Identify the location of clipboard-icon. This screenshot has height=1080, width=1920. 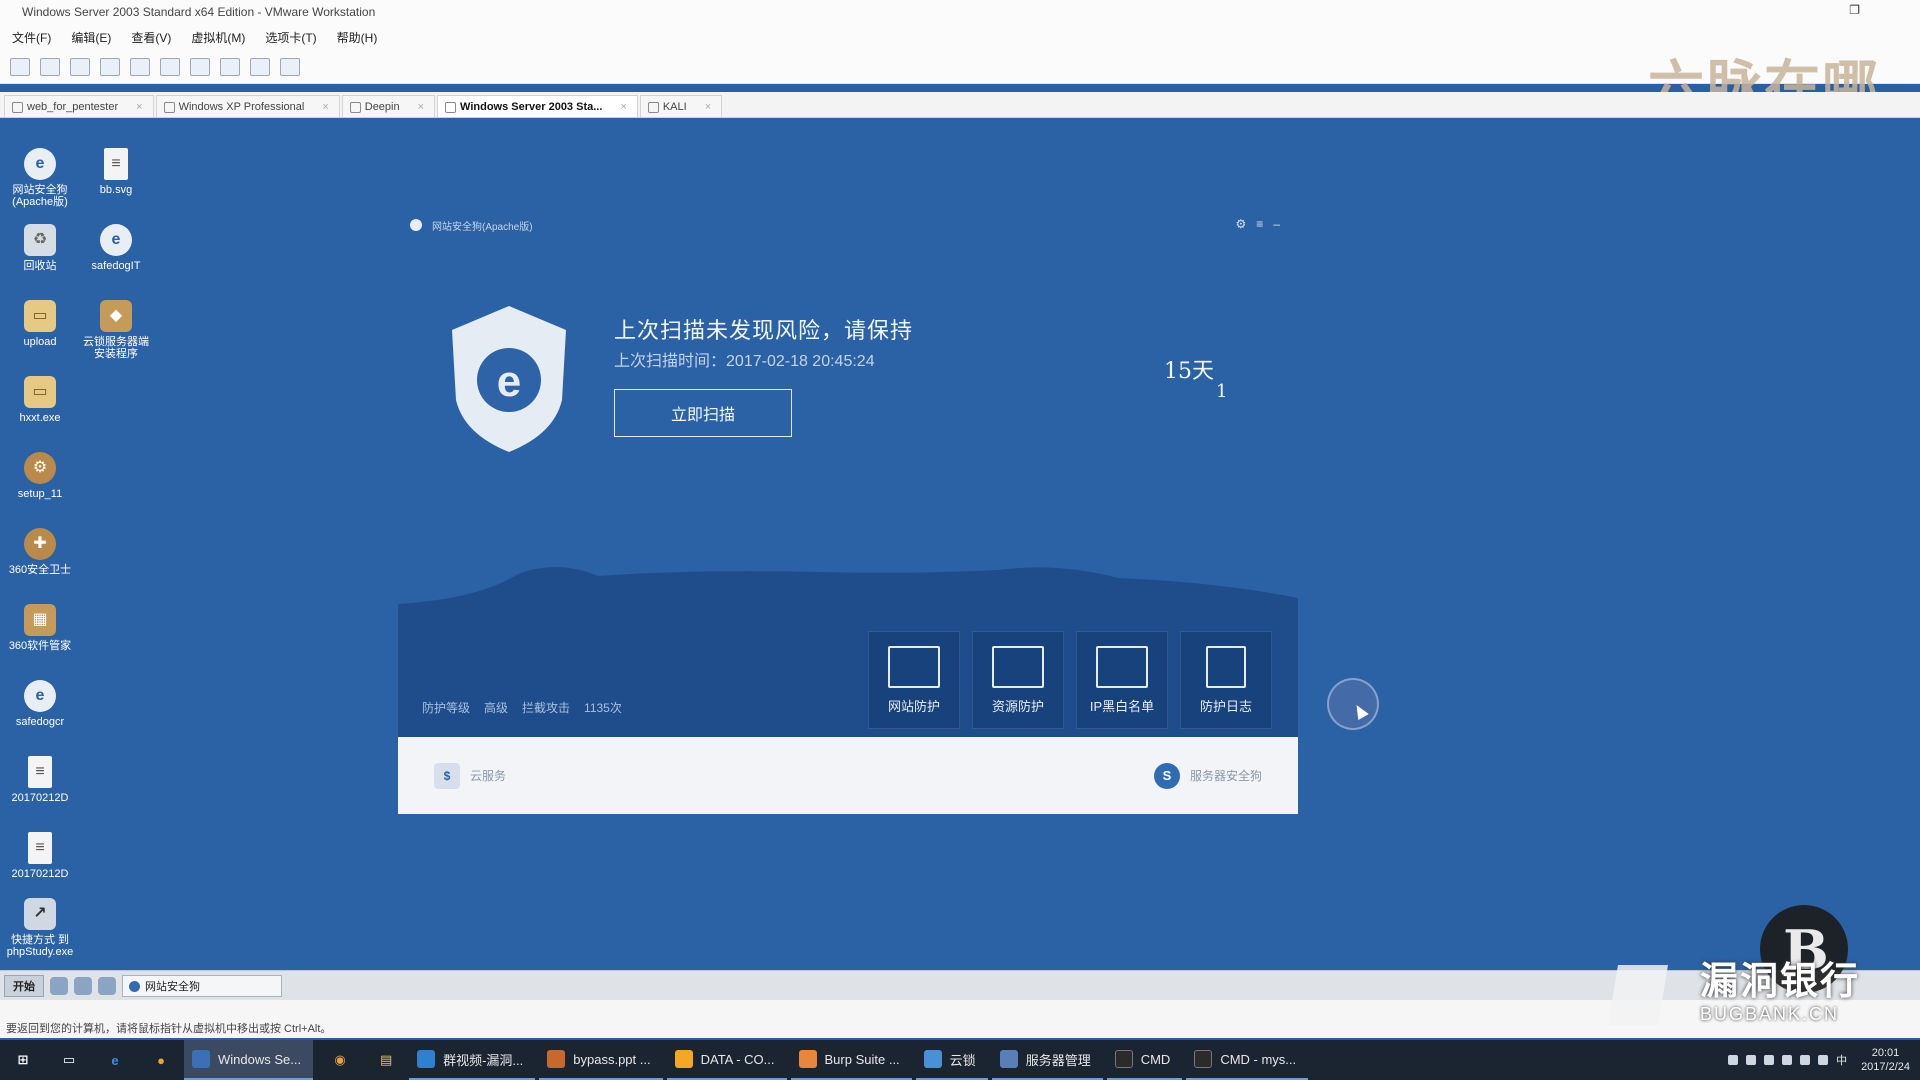
(1226, 667).